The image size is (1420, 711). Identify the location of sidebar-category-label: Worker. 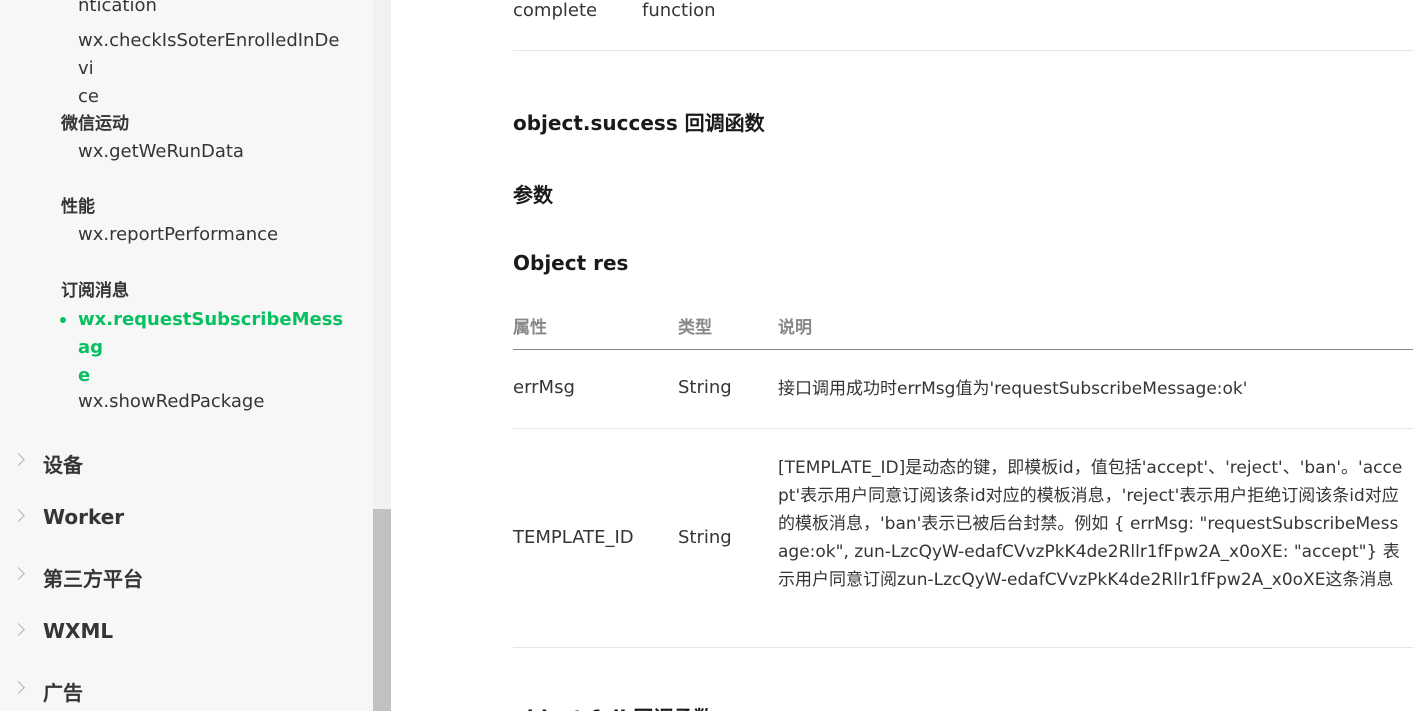
(84, 517).